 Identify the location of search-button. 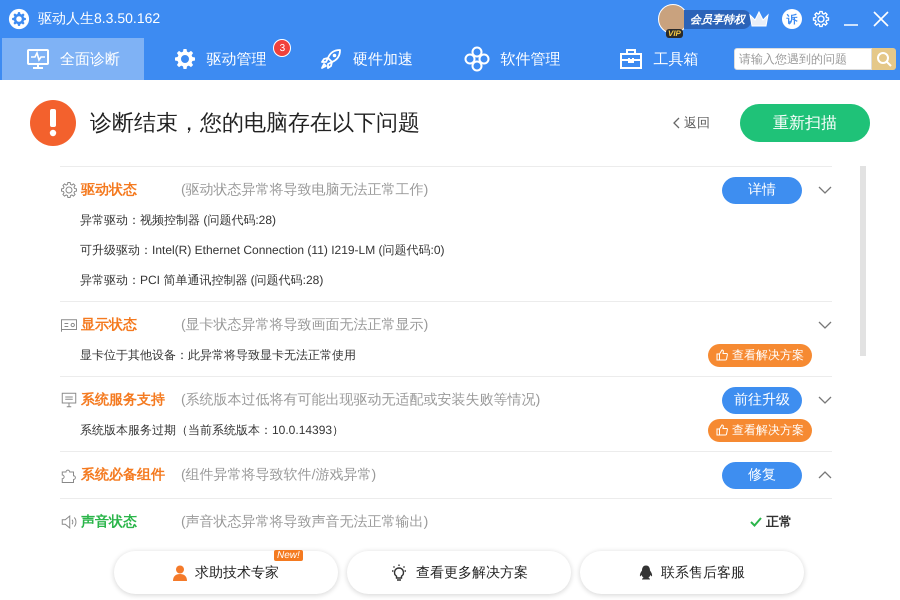
(884, 59).